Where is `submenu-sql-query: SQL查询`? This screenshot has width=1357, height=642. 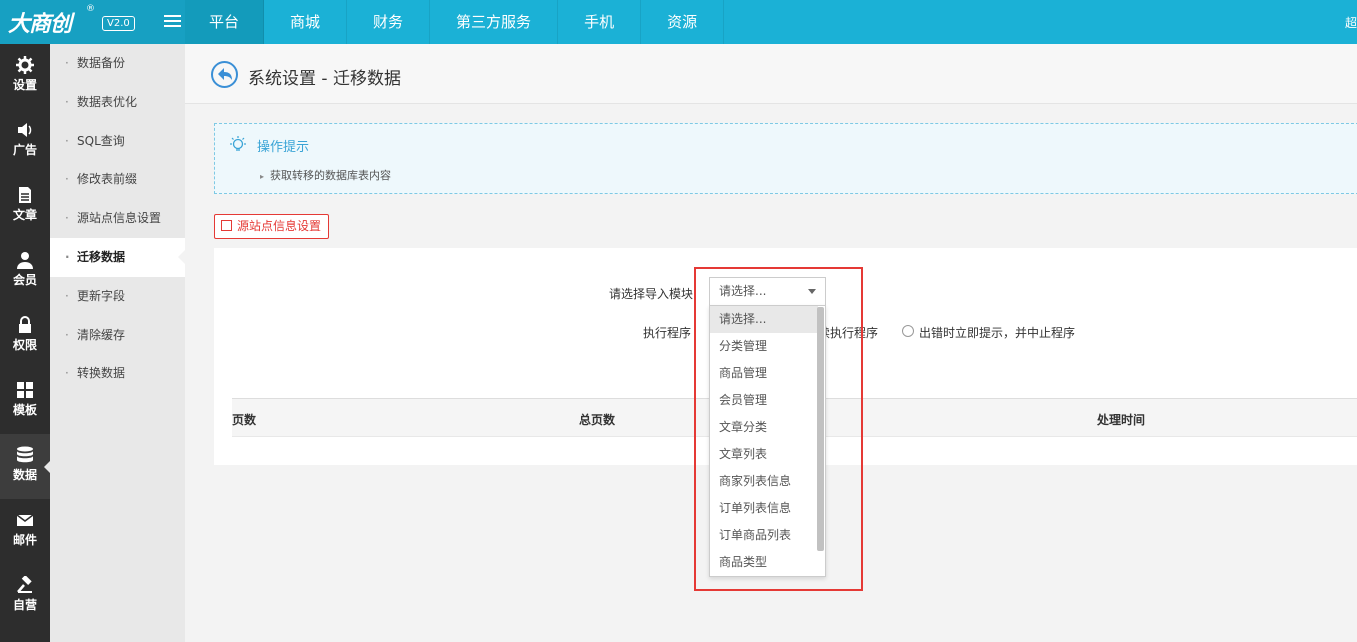 submenu-sql-query: SQL查询 is located at coordinates (117, 141).